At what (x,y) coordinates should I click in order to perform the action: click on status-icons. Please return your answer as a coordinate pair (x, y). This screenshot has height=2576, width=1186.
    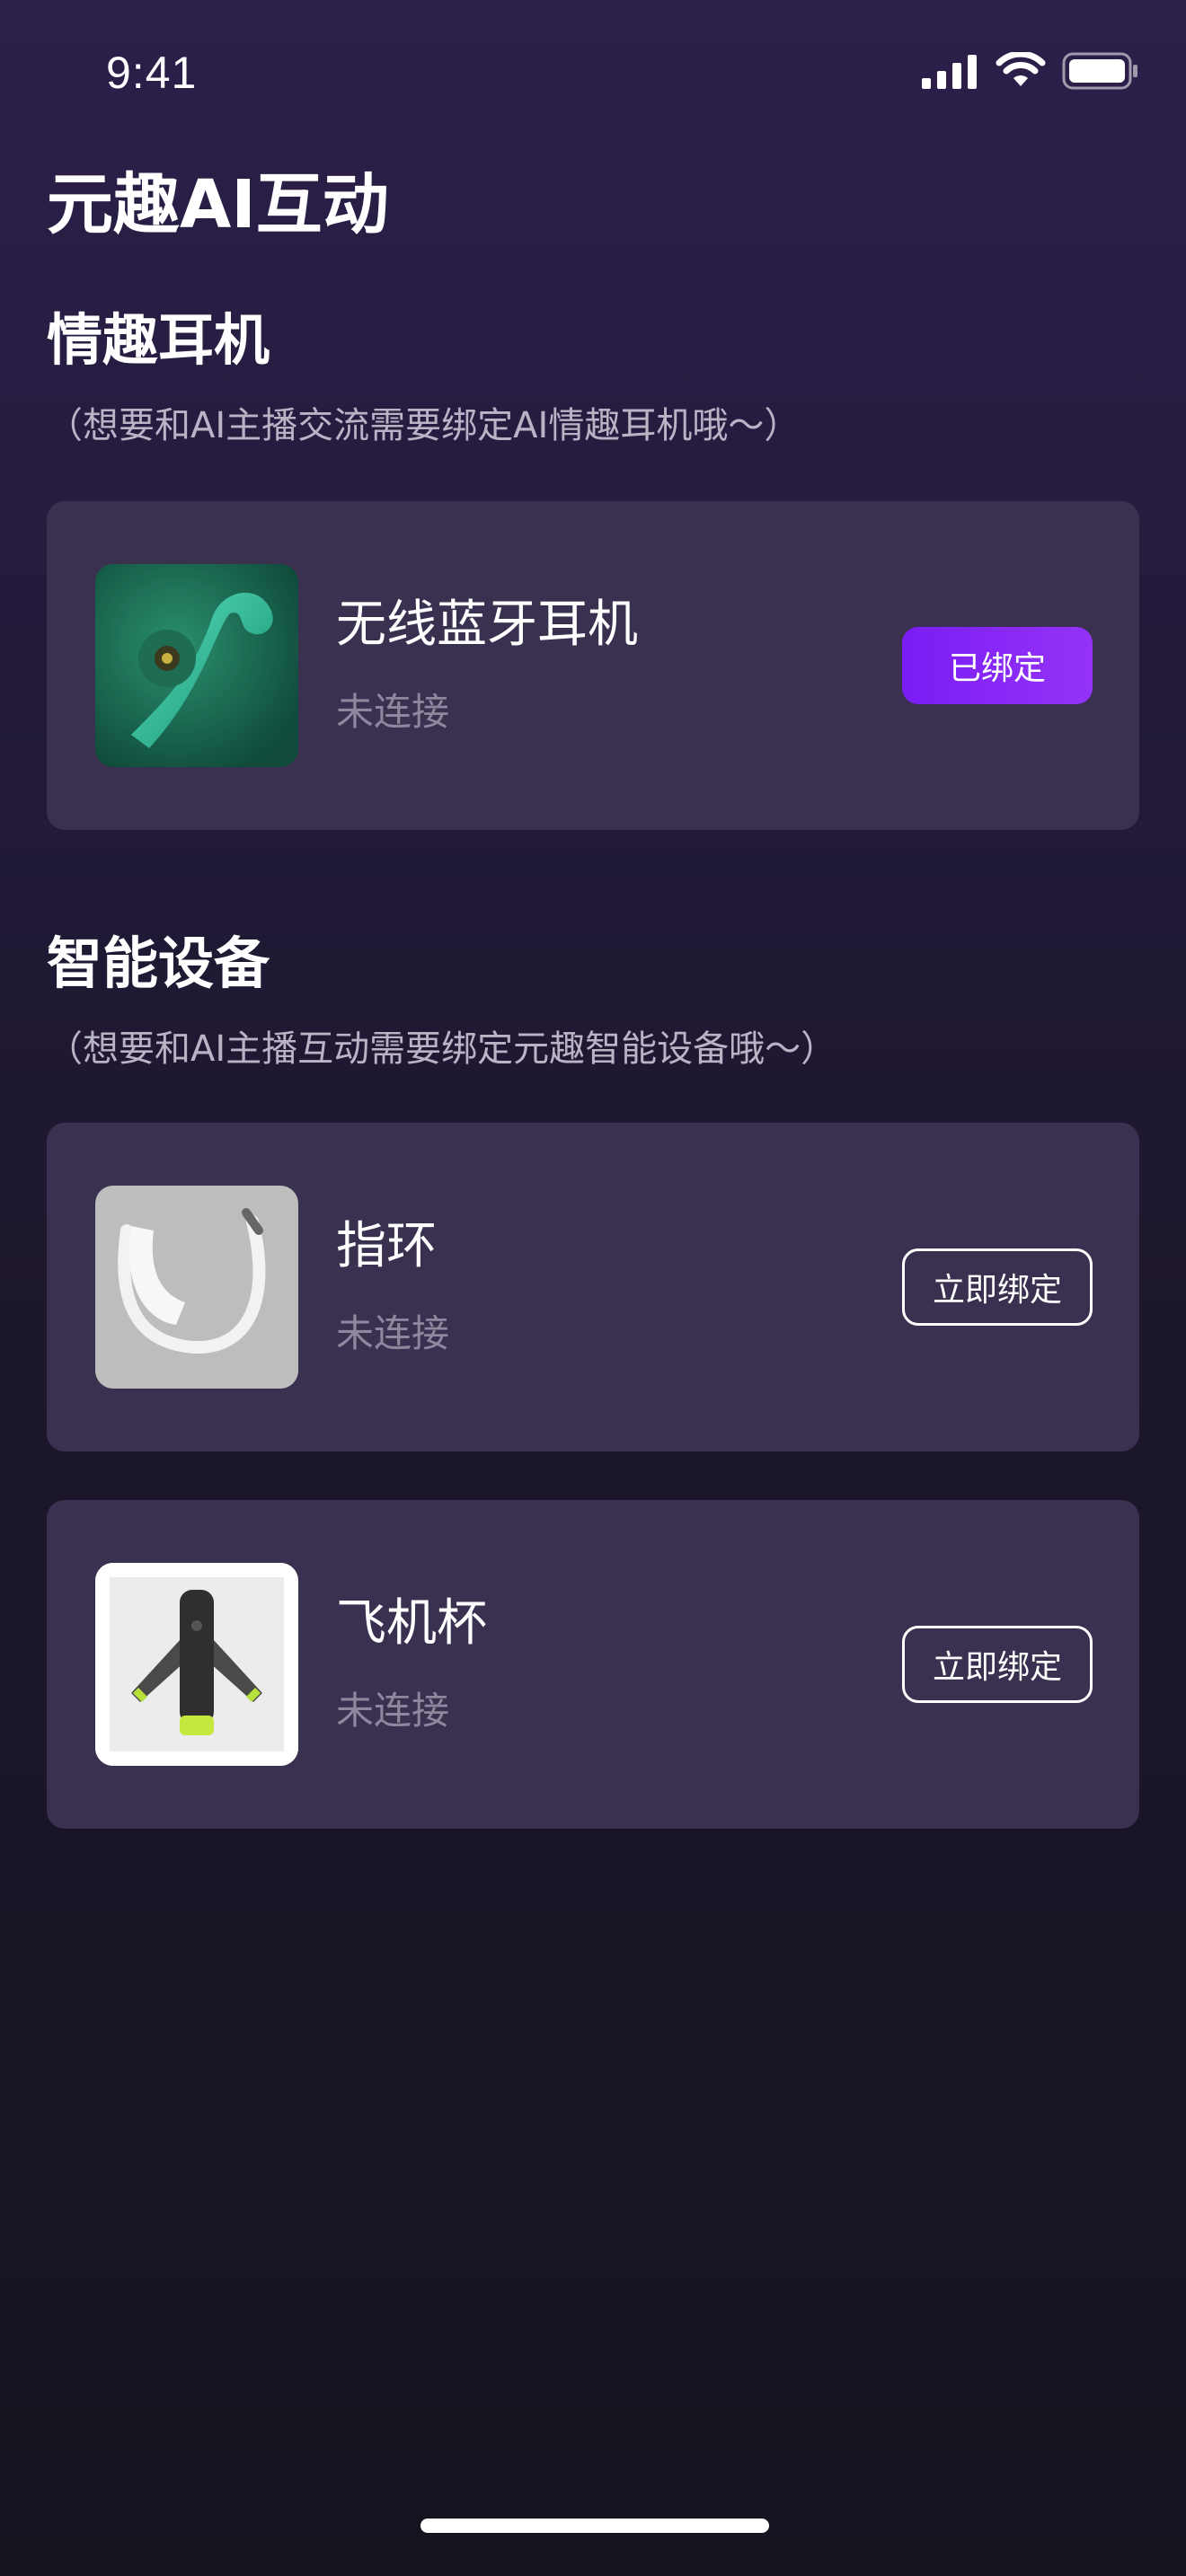
    Looking at the image, I should click on (1030, 71).